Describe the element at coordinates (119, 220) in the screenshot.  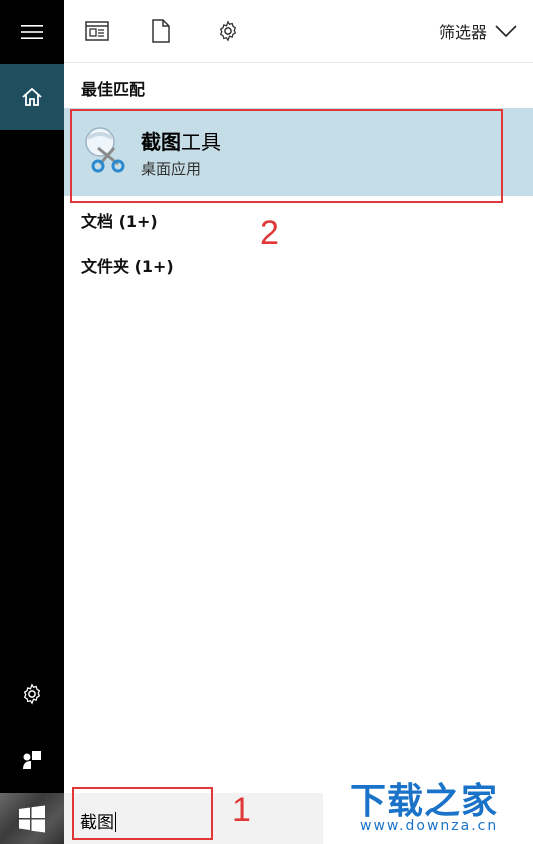
I see `category-documents: 文档 (1+)` at that location.